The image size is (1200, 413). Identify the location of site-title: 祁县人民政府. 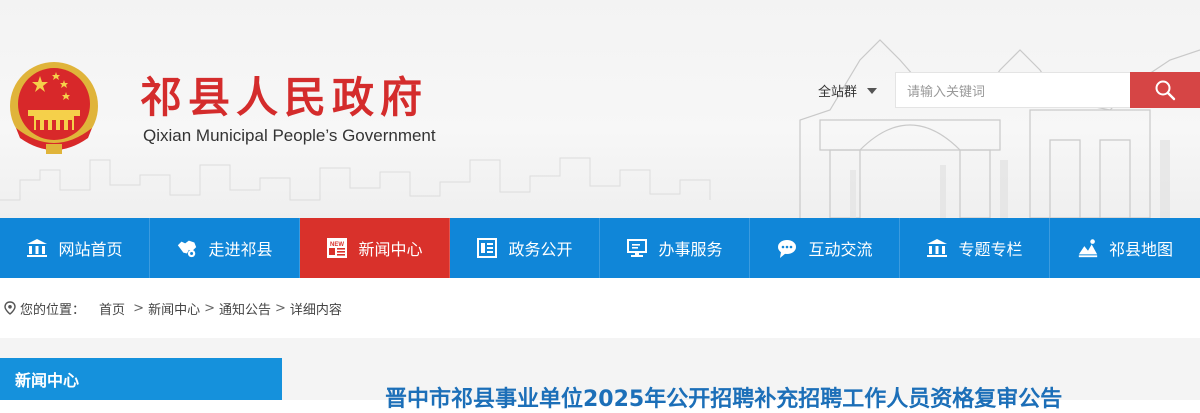
(284, 97).